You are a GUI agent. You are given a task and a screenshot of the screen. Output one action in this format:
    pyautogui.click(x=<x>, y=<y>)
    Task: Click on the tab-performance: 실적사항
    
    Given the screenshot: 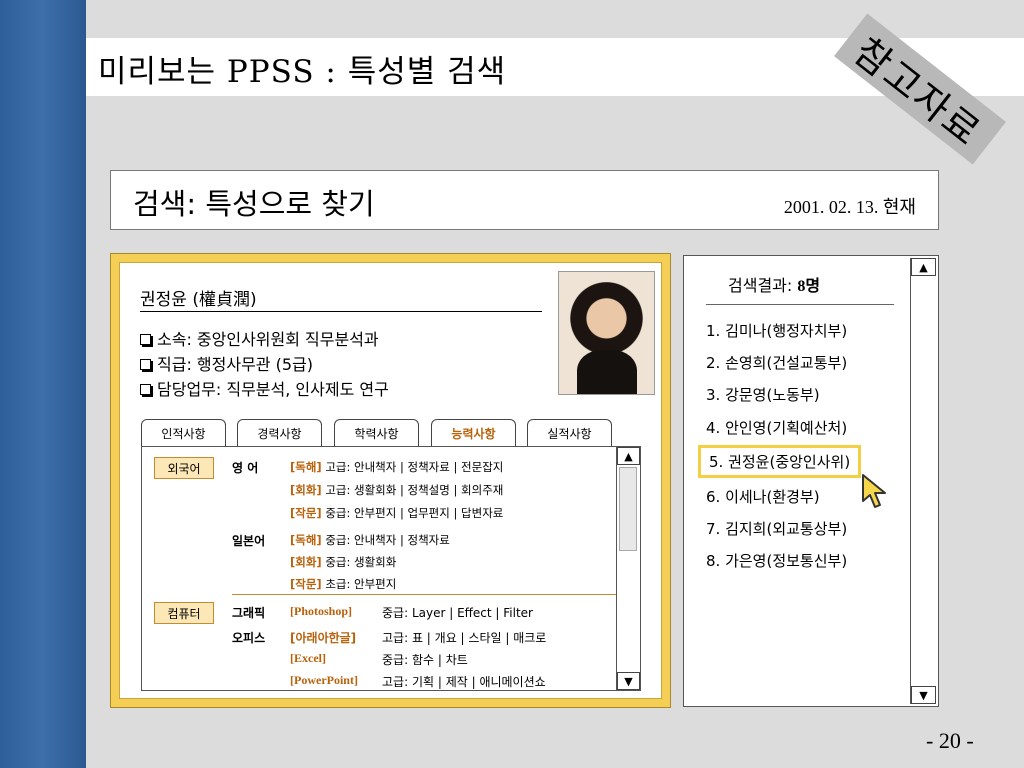 What is the action you would take?
    pyautogui.click(x=569, y=432)
    